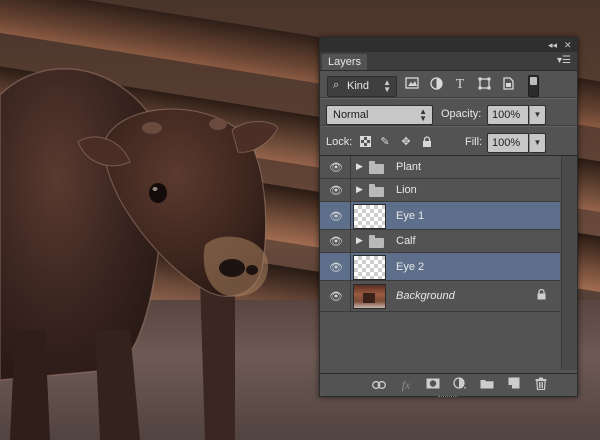 The width and height of the screenshot is (600, 440). What do you see at coordinates (385, 142) in the screenshot?
I see `lock-image-pixels-icon: ✎` at bounding box center [385, 142].